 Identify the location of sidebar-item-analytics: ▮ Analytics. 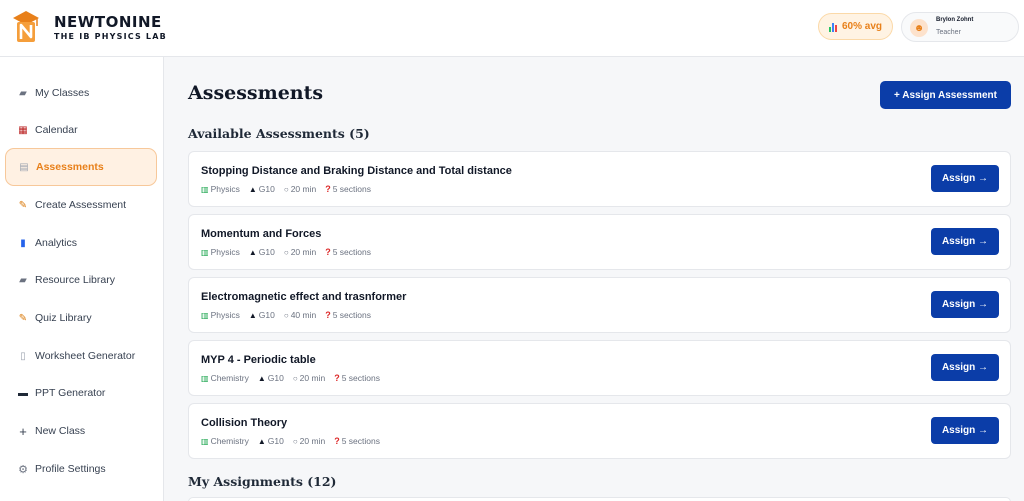
(81, 243).